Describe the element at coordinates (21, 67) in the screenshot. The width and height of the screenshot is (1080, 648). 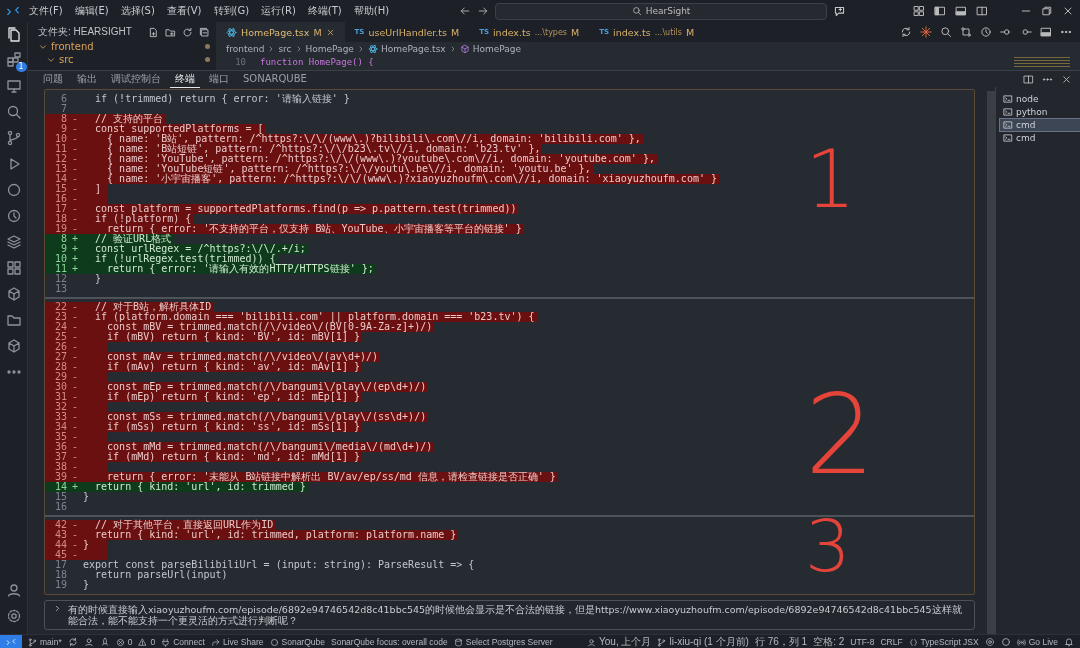
I see `notification-badge: 1` at that location.